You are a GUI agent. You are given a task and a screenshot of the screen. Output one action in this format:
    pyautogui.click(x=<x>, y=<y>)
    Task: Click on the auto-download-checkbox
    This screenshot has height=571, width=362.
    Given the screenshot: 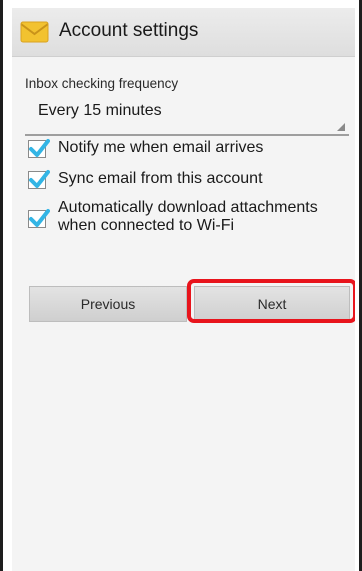 What is the action you would take?
    pyautogui.click(x=39, y=218)
    